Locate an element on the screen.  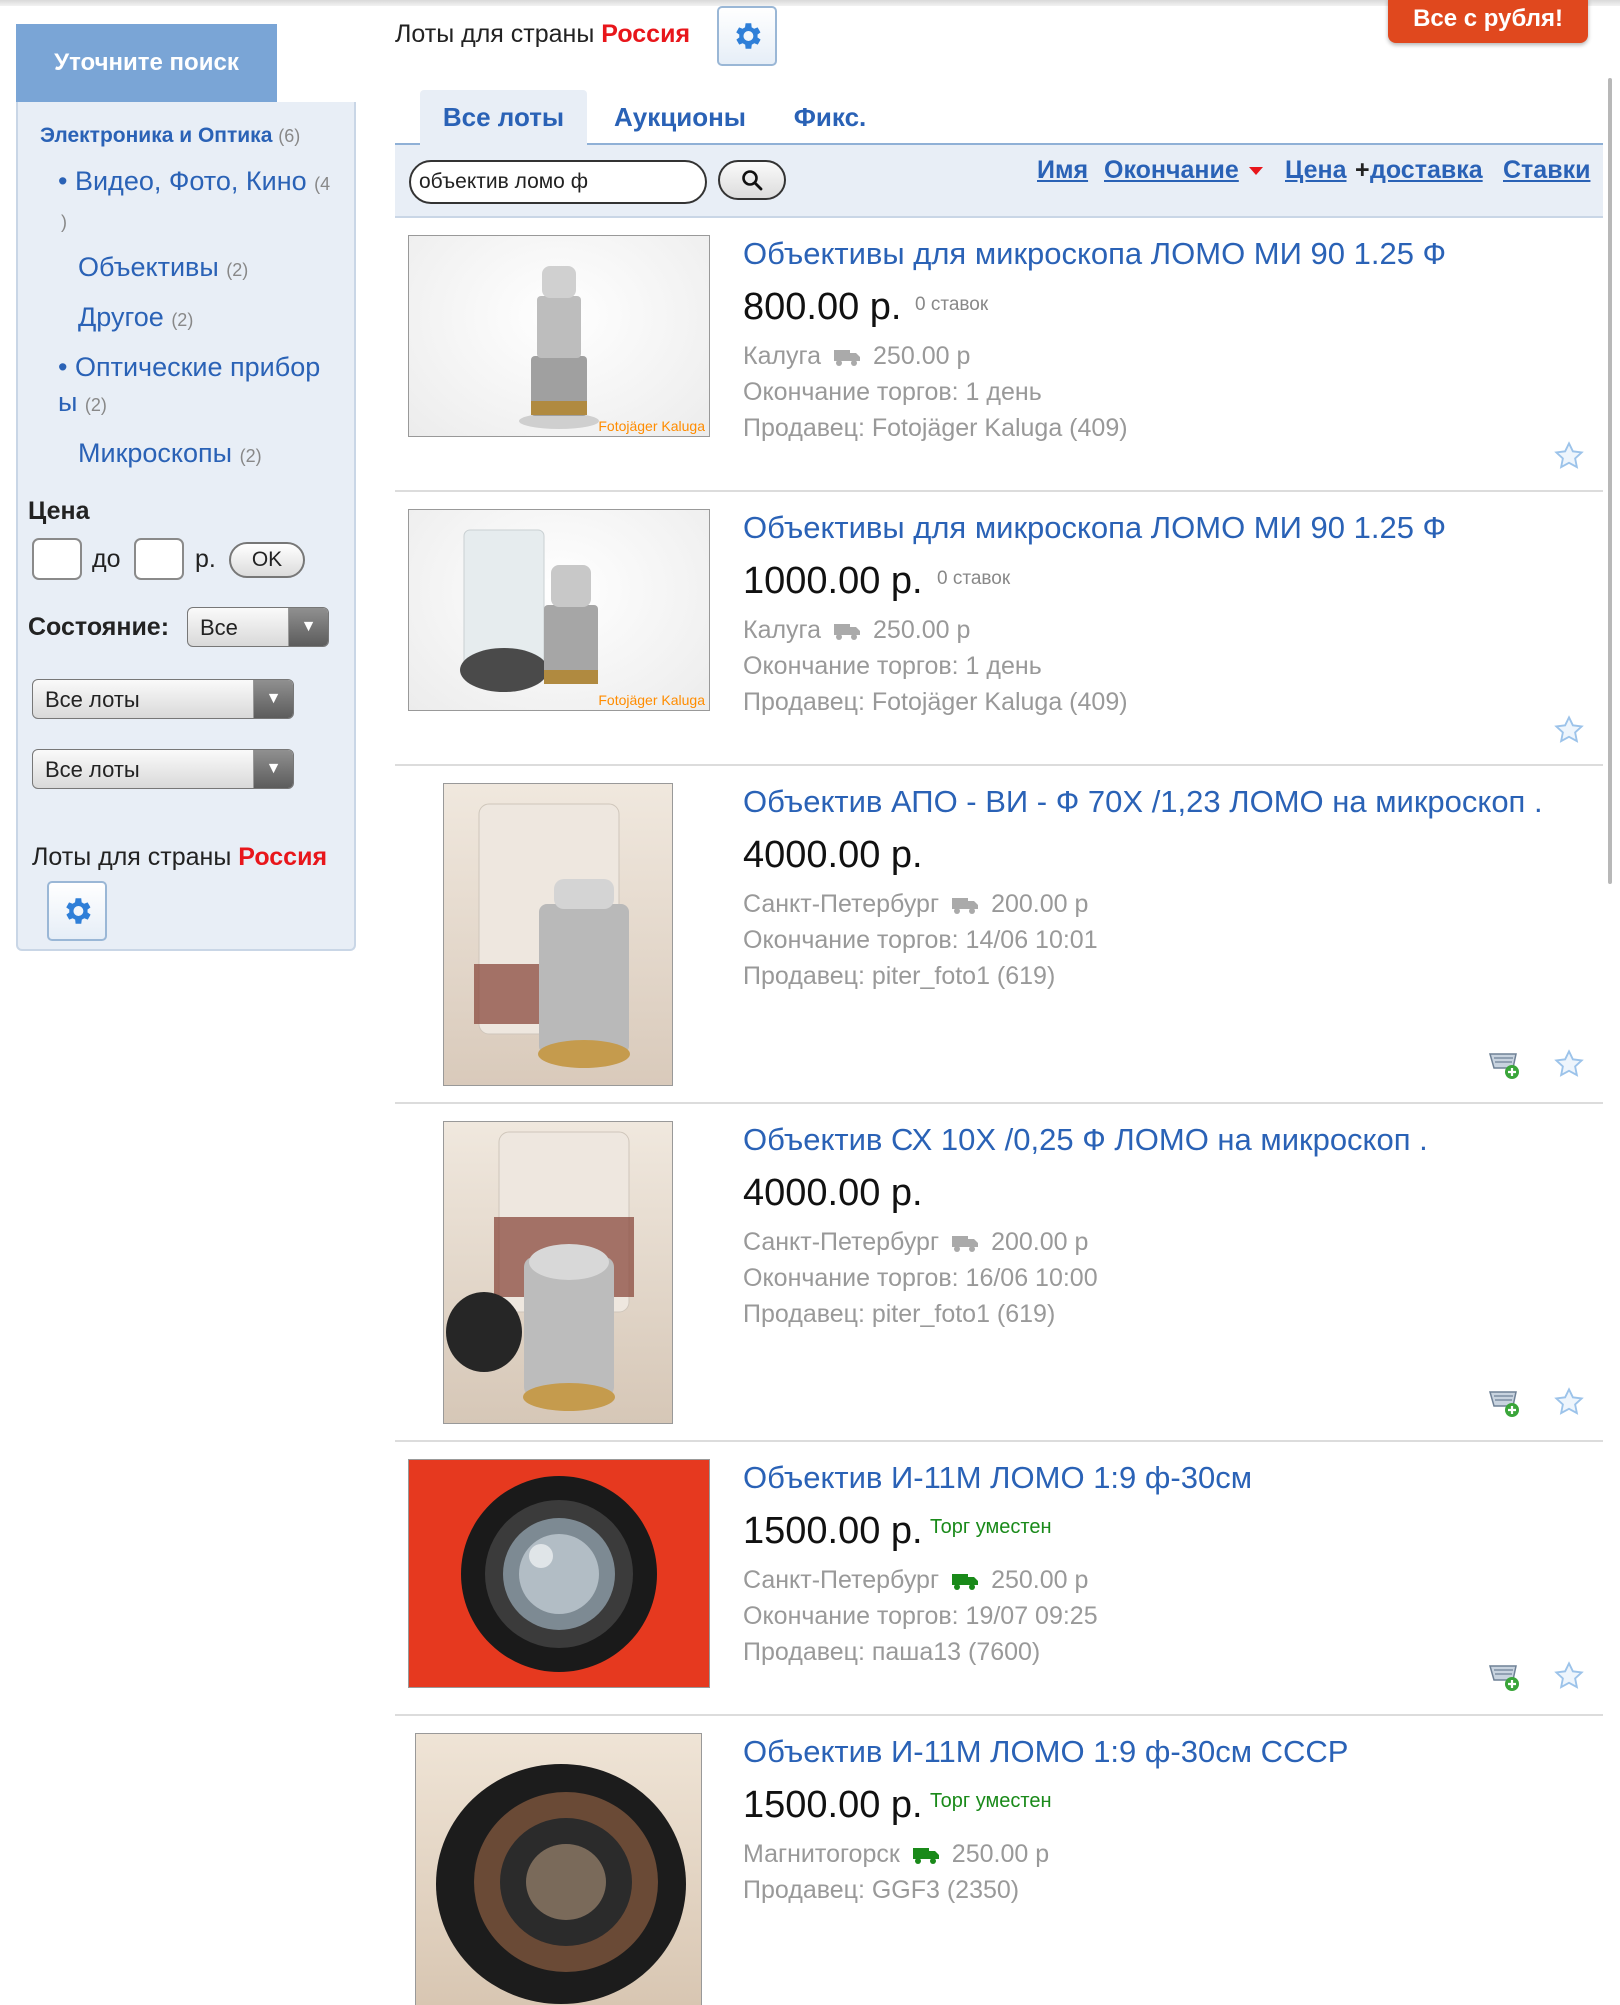
category-lenses: Объективы (2) is located at coordinates (163, 269).